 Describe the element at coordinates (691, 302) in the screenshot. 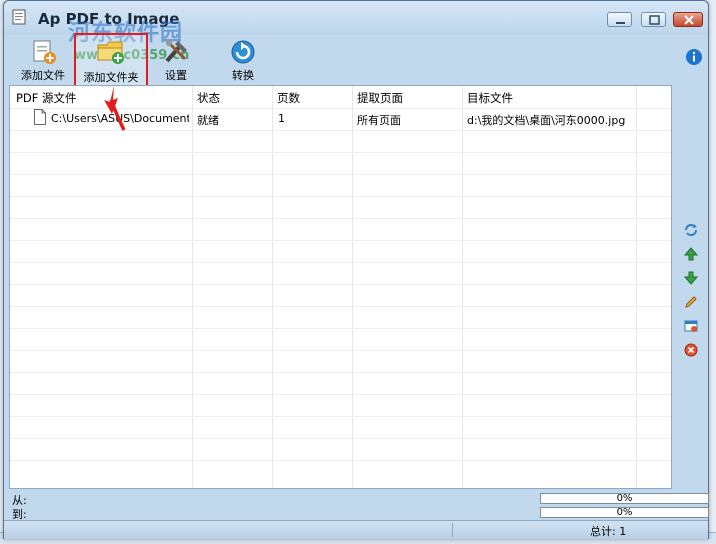

I see `edit-pencil-icon` at that location.